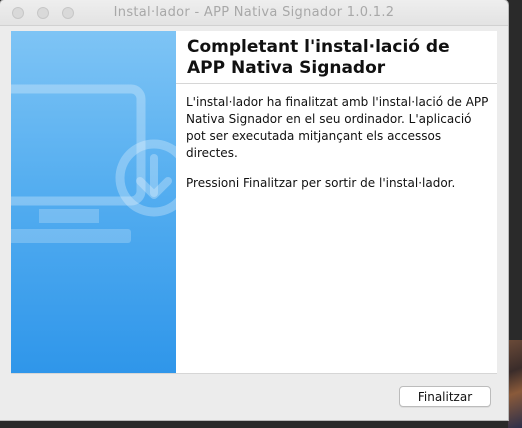 The image size is (522, 428). Describe the element at coordinates (254, 396) in the screenshot. I see `button-bar: Finalitzar` at that location.